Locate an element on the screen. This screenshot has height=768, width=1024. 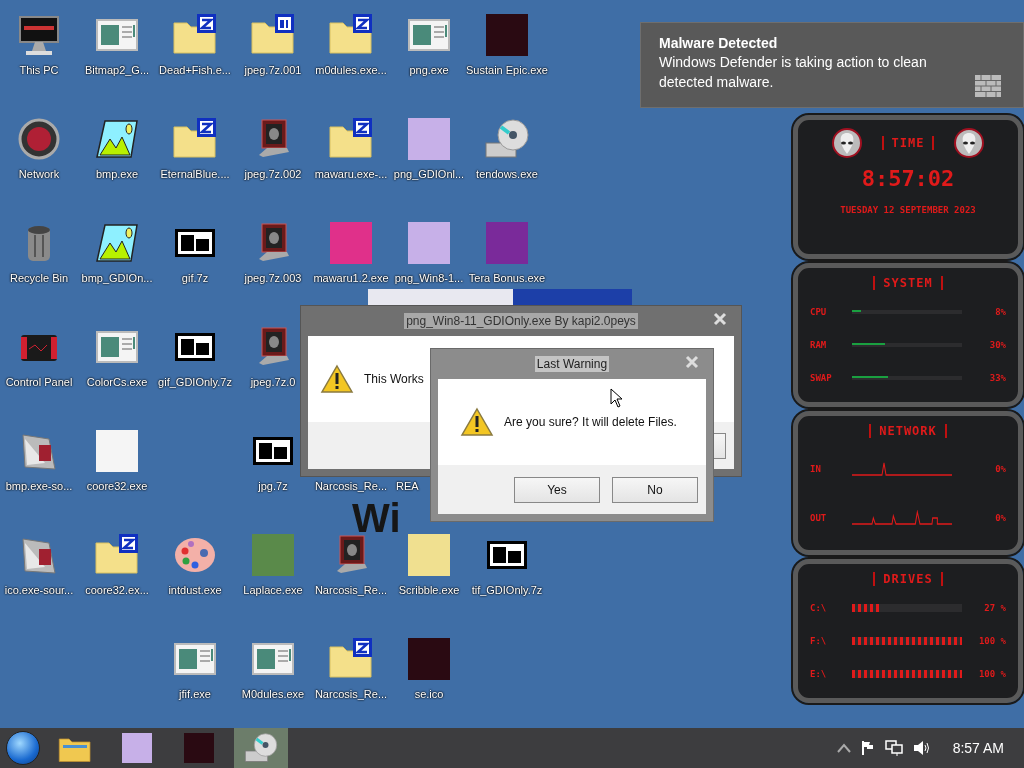
brick-wall-icon is located at coordinates (988, 86).